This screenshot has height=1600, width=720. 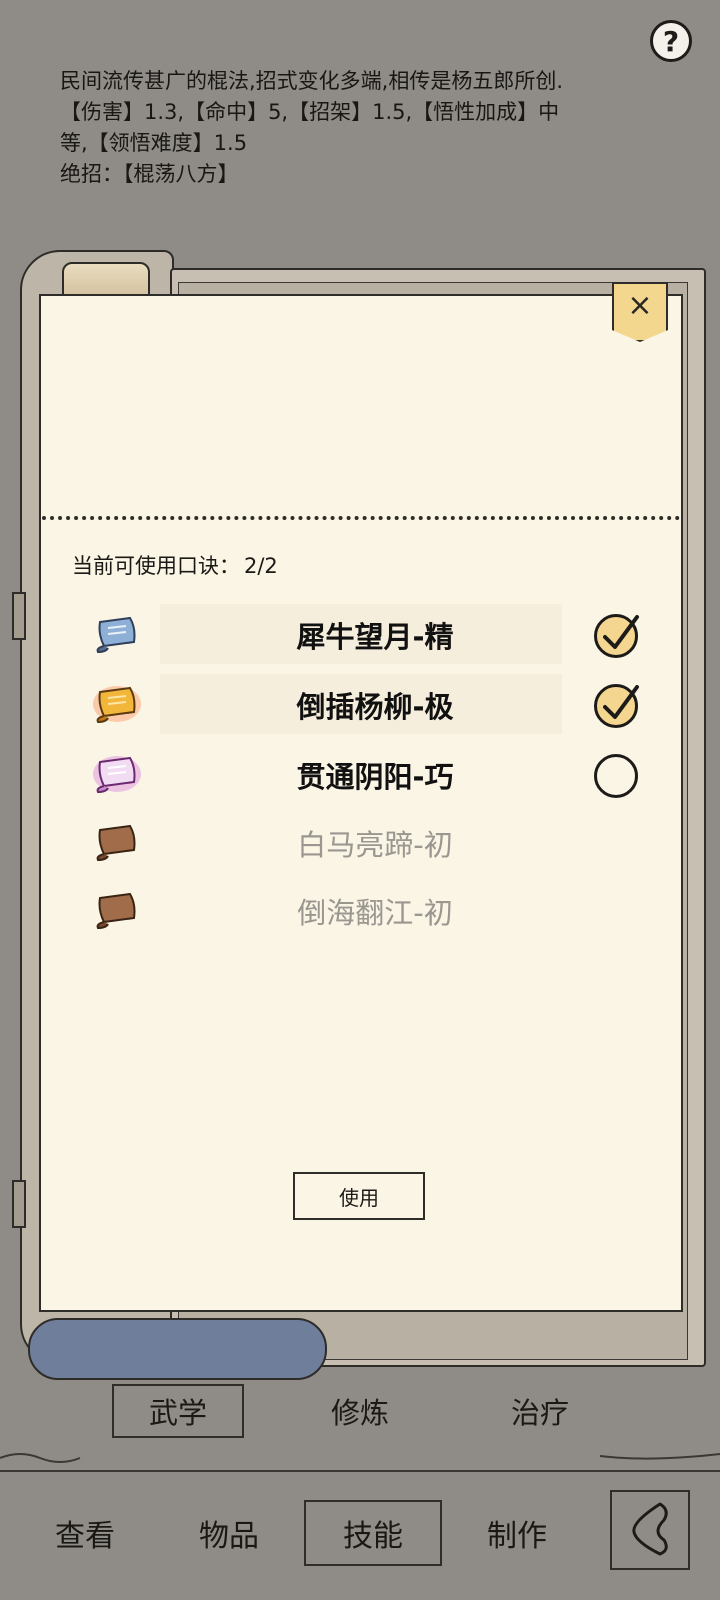 I want to click on help-button: ?, so click(x=671, y=41).